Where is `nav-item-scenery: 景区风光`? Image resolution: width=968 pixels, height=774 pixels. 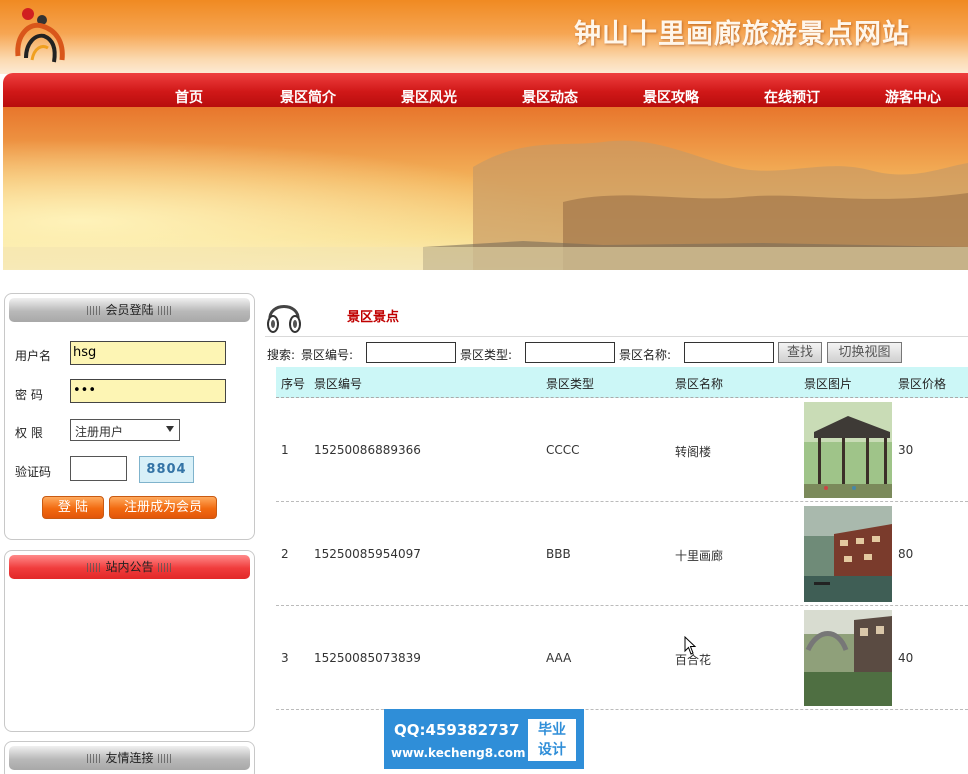
nav-item-scenery: 景区风光 is located at coordinates (429, 97).